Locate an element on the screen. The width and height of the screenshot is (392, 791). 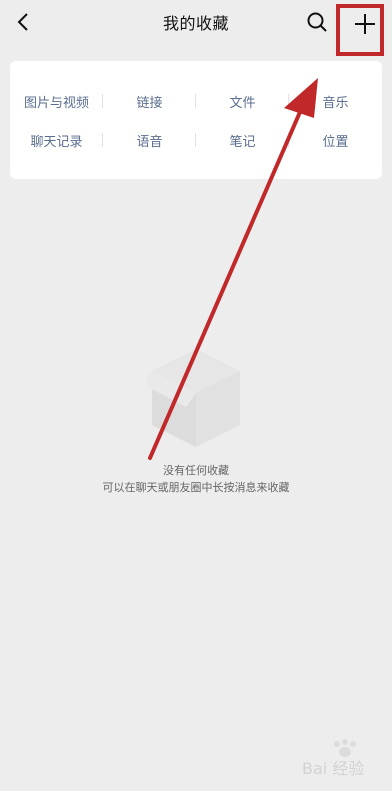
category-photos-videos: 图片与视频 is located at coordinates (56, 101).